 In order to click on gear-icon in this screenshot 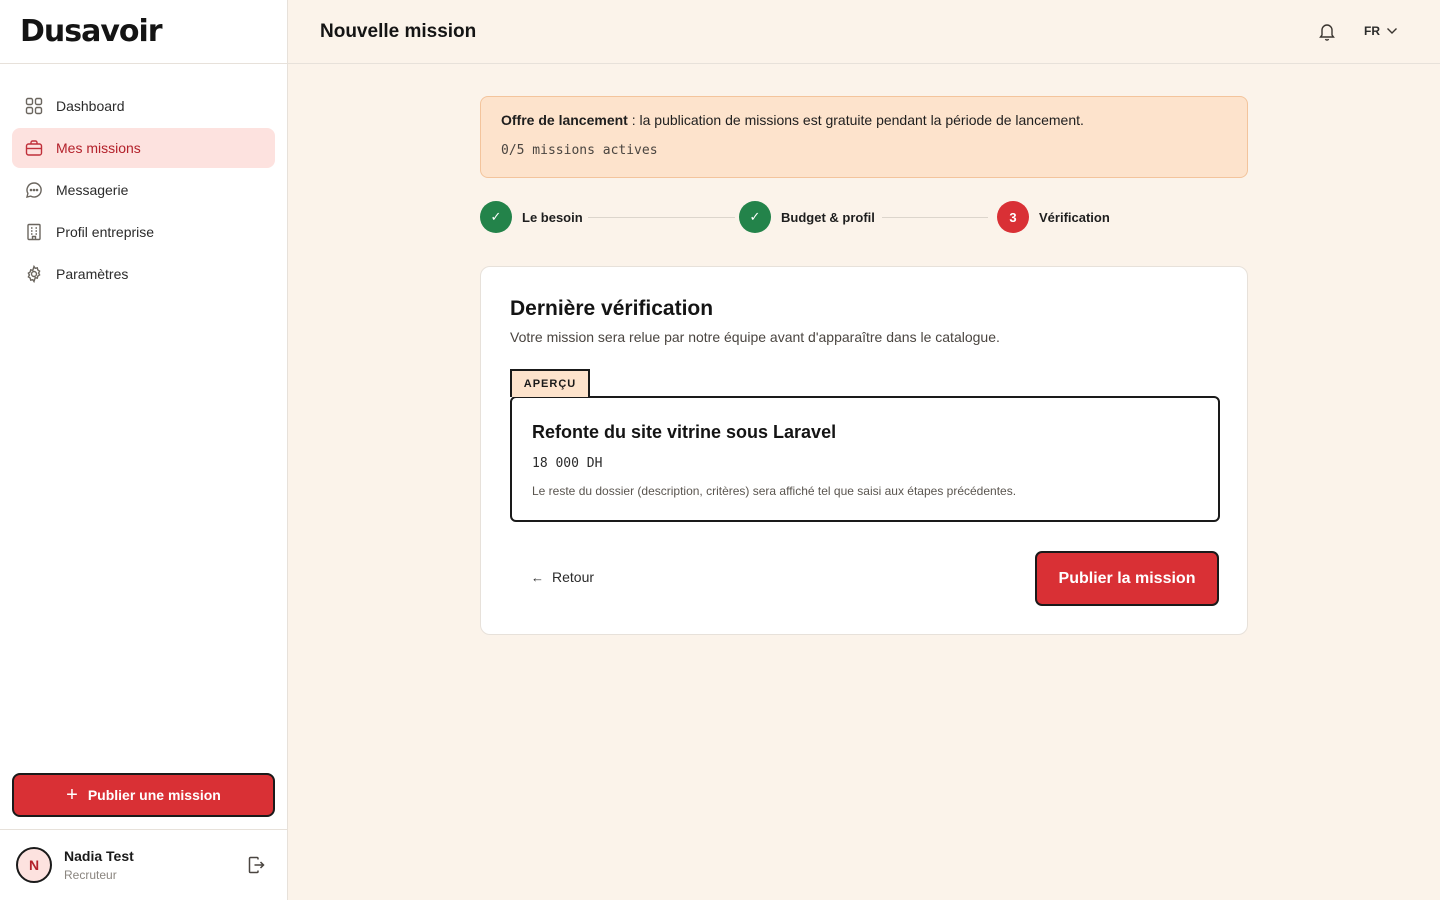, I will do `click(34, 274)`.